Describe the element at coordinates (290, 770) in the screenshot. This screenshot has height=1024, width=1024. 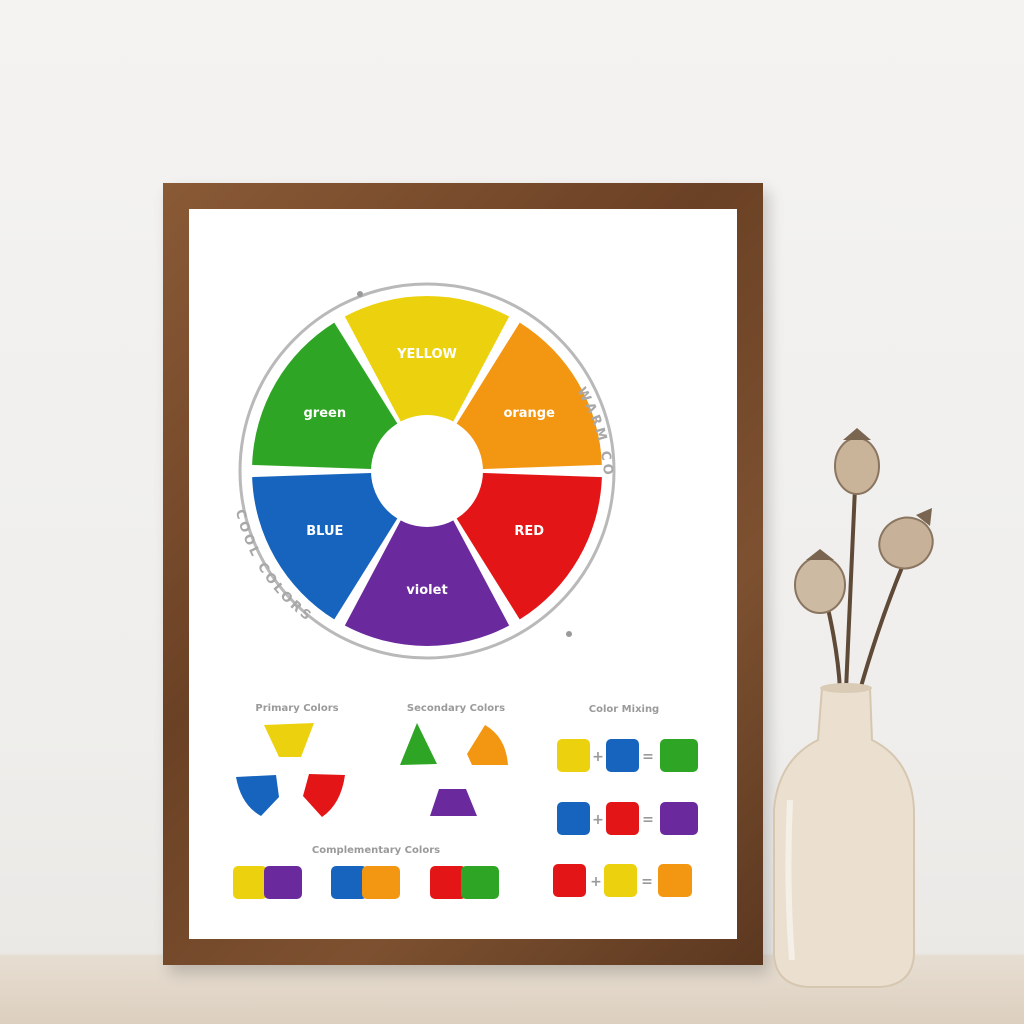
I see `primary-colors-diagram` at that location.